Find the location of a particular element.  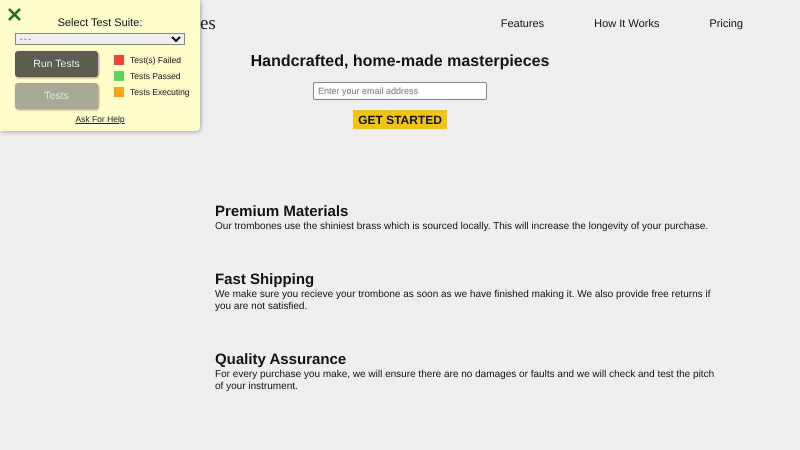

suite-label: Select Test Suite: is located at coordinates (100, 23).